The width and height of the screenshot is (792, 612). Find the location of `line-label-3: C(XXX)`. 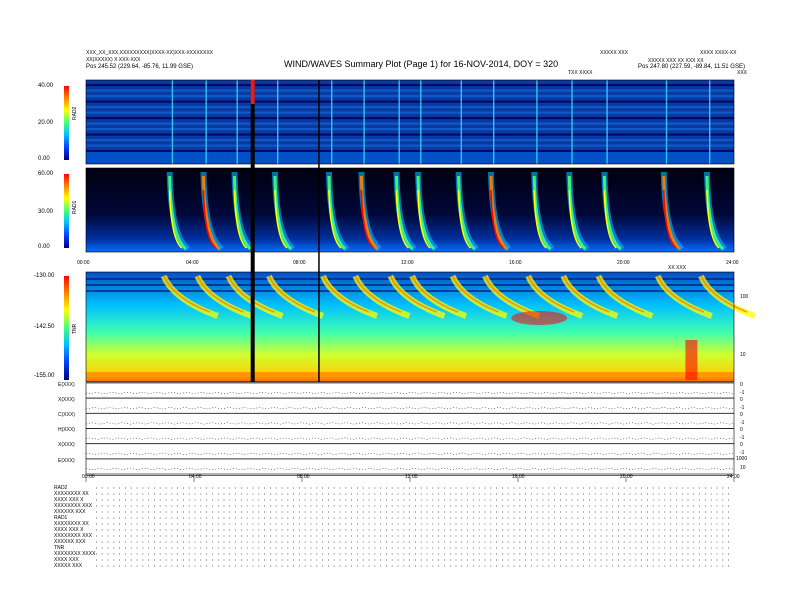

line-label-3: C(XXX) is located at coordinates (66, 415).